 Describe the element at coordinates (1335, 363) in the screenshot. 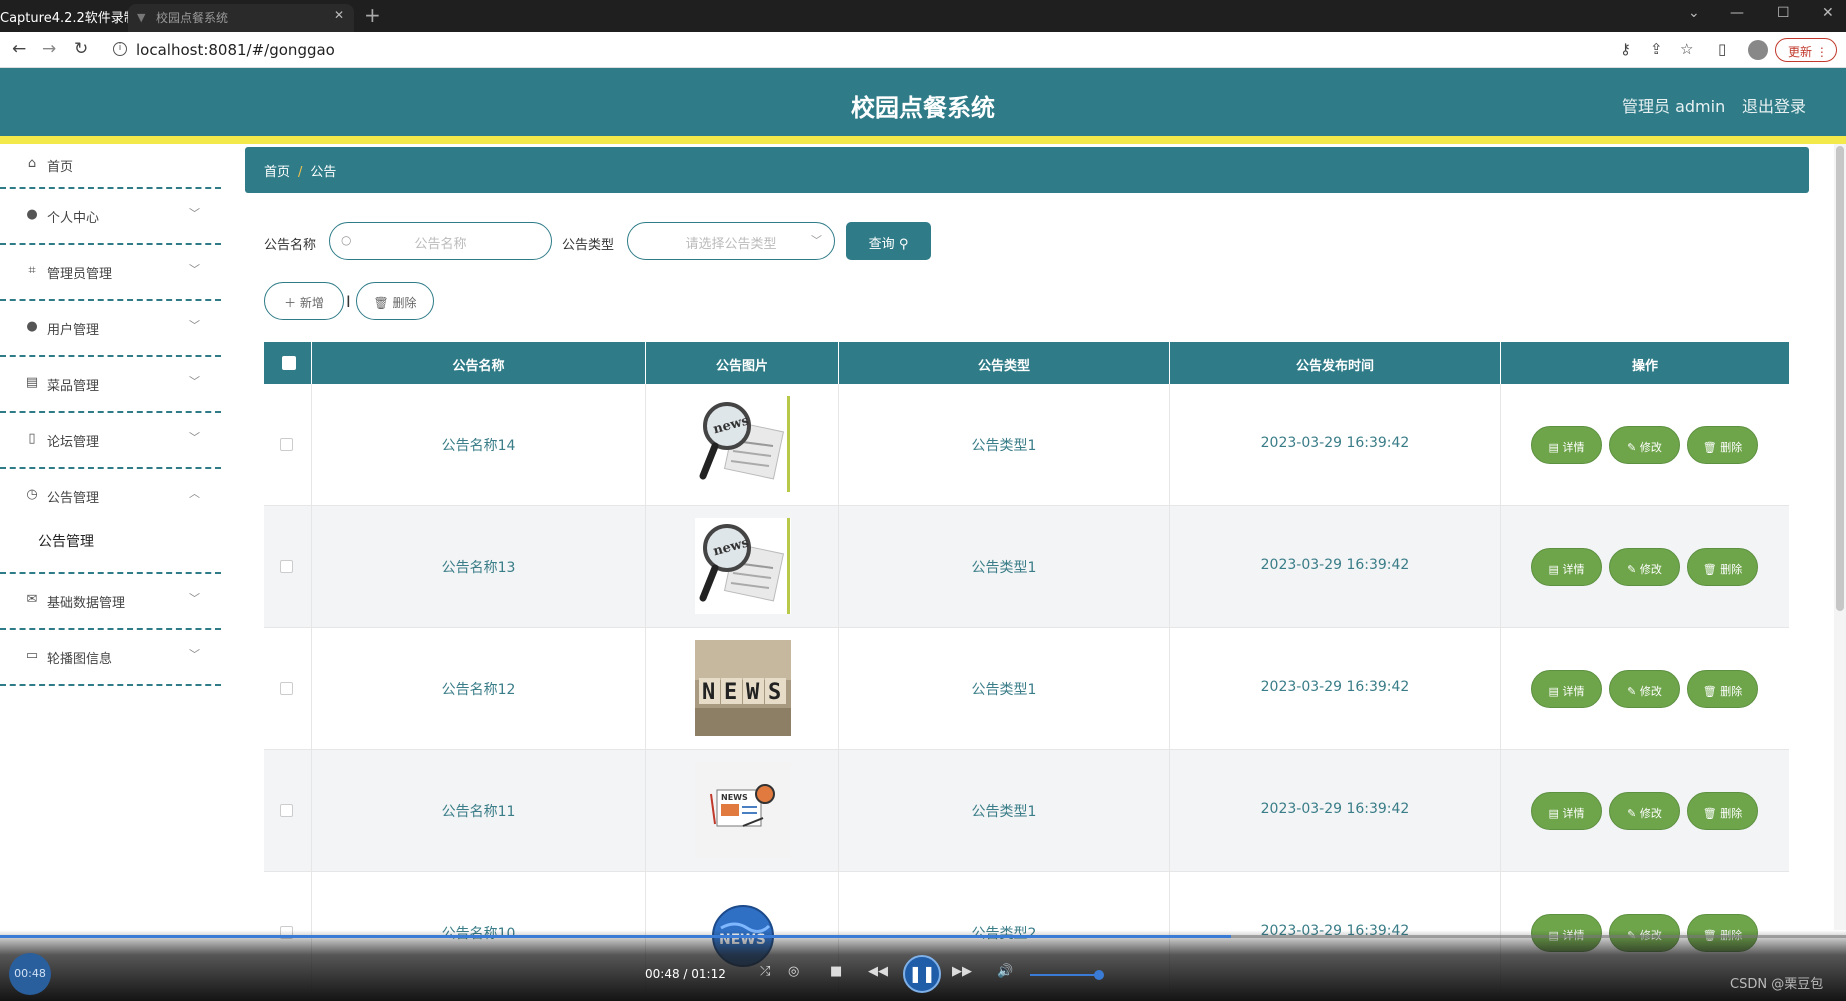

I see `column-header-time: 公告发布时间` at that location.